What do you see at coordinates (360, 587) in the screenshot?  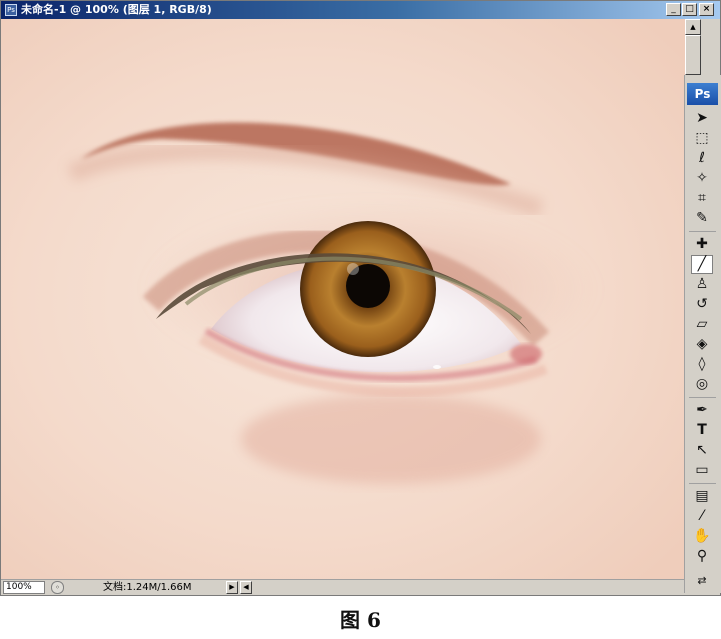 I see `status-bar: 100% ◦ 文档:1.24M/1.66M ▶ ◀` at bounding box center [360, 587].